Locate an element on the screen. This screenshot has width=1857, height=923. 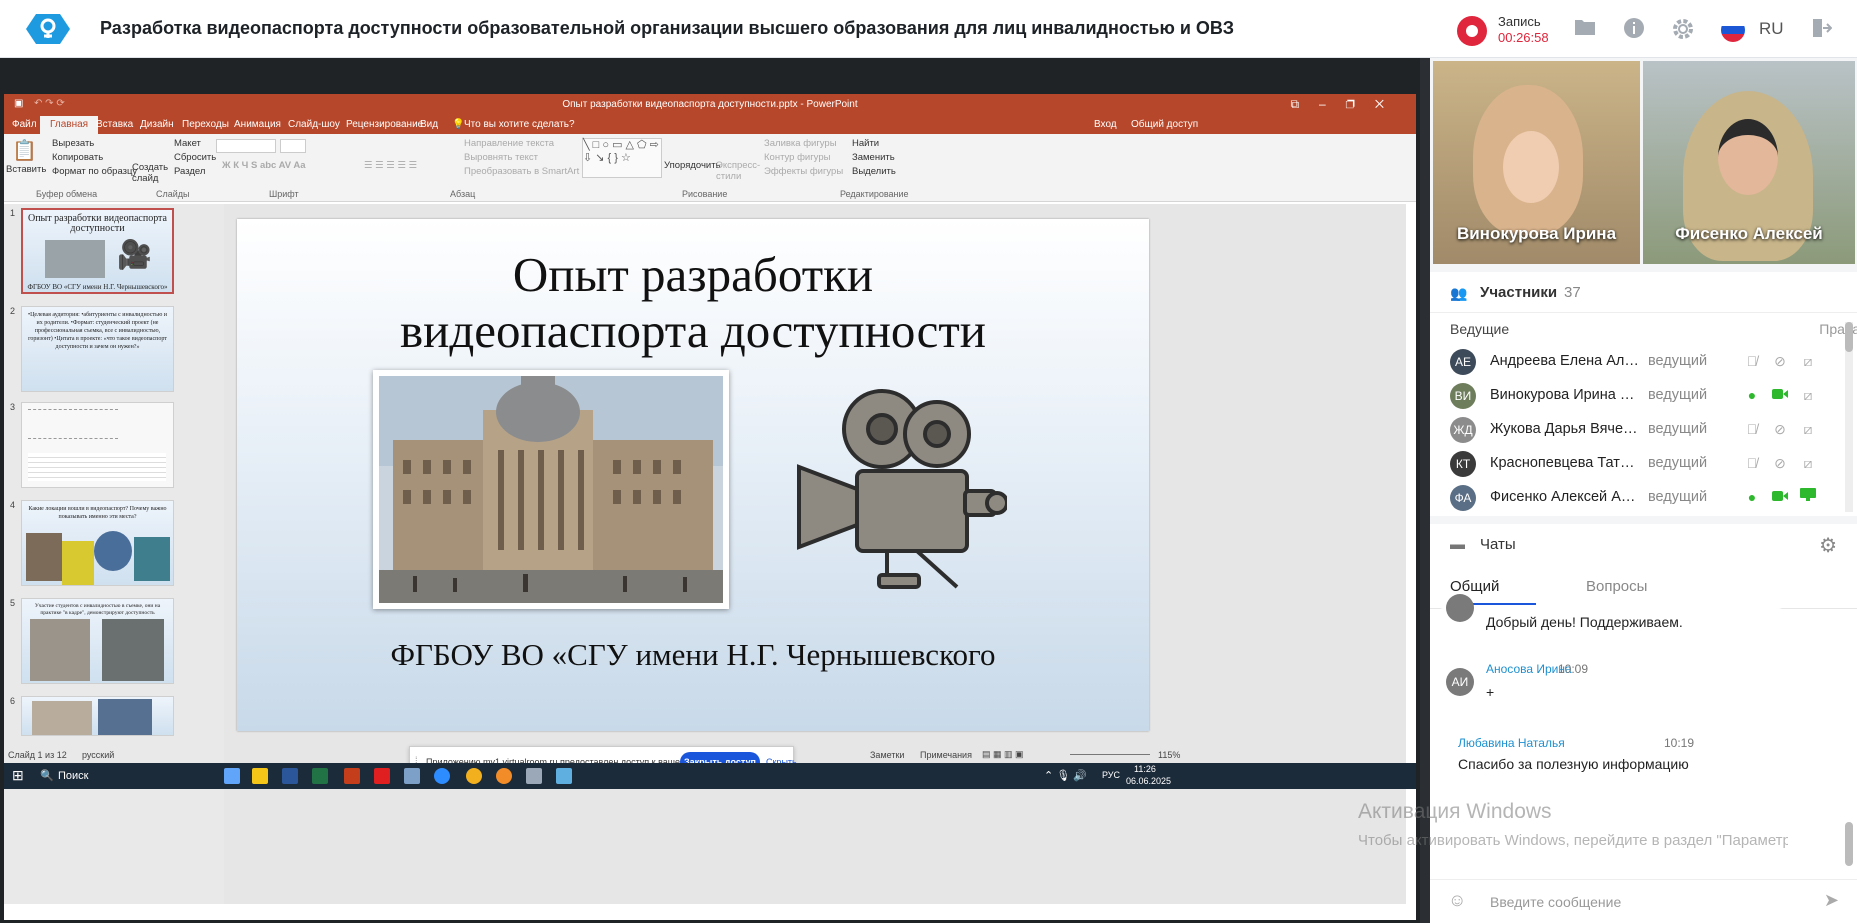
shapes-gallery: ╲ □ ○ ▭ △ ⬠ ⇨ ⇩ ↘ { } ☆ is located at coordinates (622, 158).